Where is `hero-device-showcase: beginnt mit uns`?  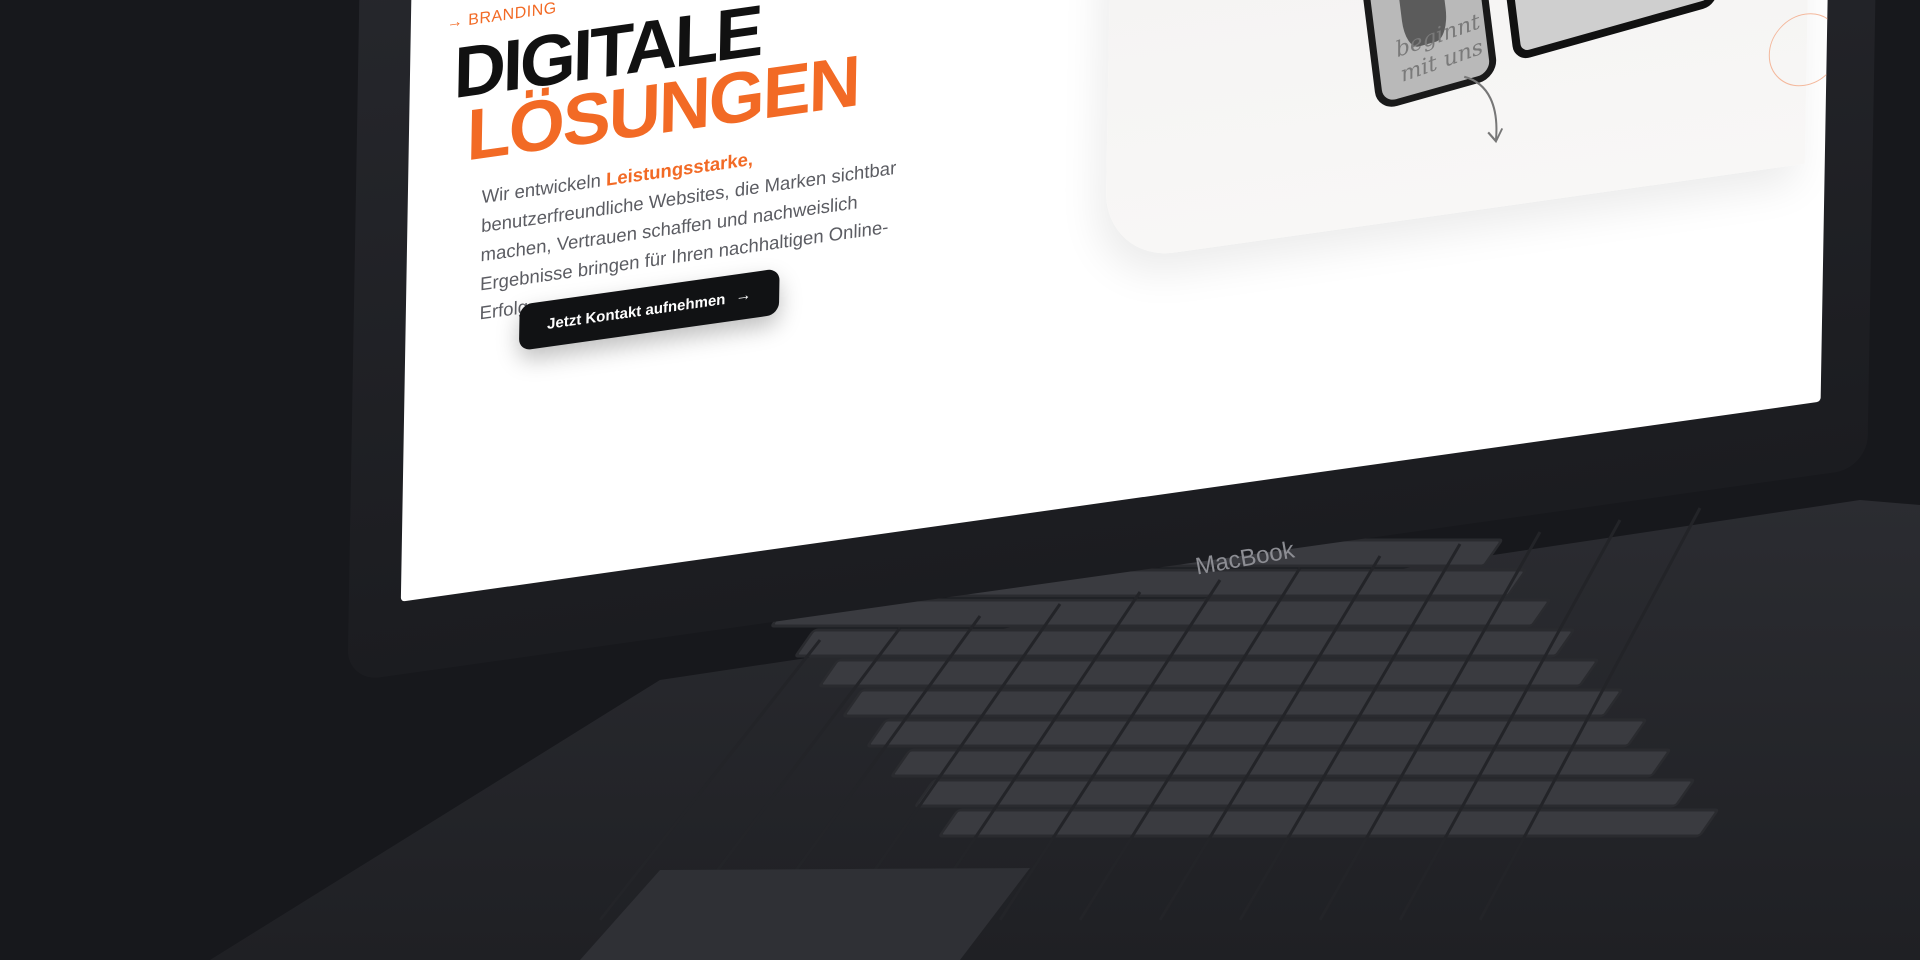
hero-device-showcase: beginnt mit uns is located at coordinates (1468, 131).